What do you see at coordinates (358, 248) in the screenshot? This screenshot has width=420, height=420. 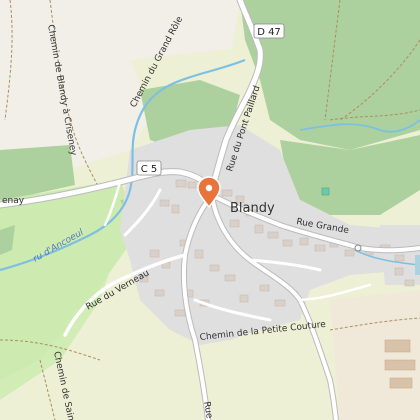 I see `roundabout-icon` at bounding box center [358, 248].